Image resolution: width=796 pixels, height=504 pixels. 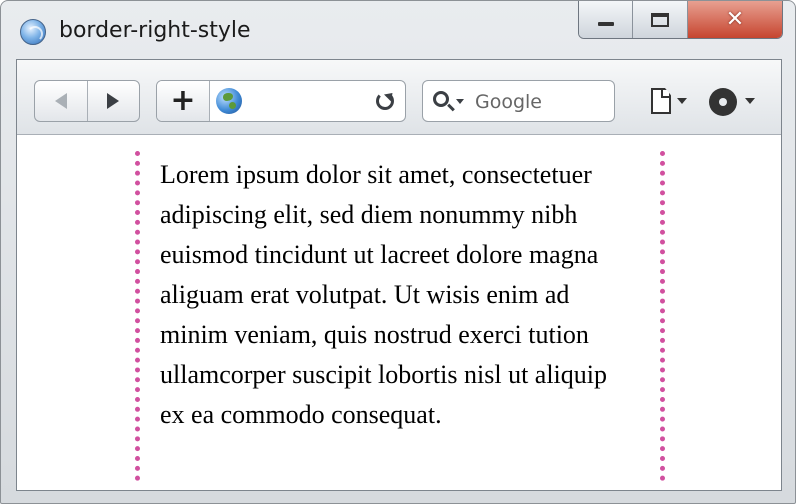 What do you see at coordinates (183, 101) in the screenshot?
I see `add-bookmark-button: +` at bounding box center [183, 101].